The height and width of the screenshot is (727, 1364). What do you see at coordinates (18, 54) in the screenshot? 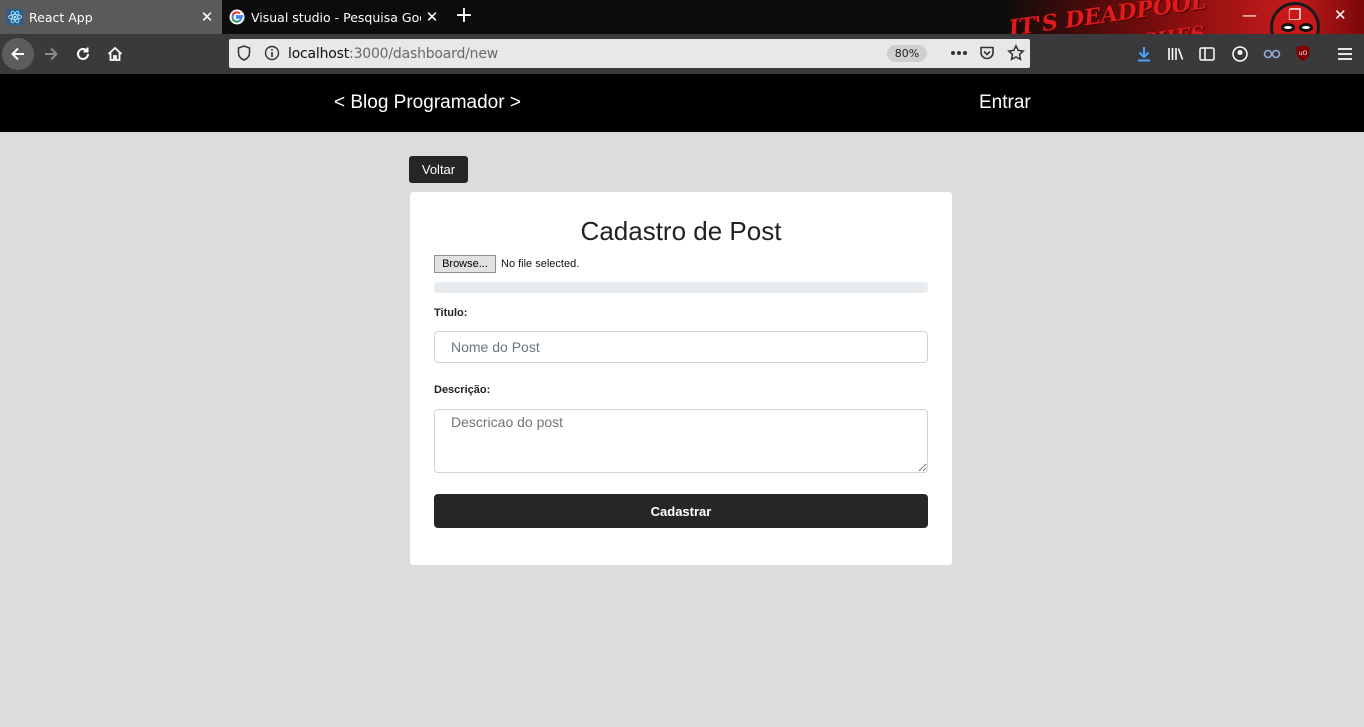
I see `back-arrow-icon` at bounding box center [18, 54].